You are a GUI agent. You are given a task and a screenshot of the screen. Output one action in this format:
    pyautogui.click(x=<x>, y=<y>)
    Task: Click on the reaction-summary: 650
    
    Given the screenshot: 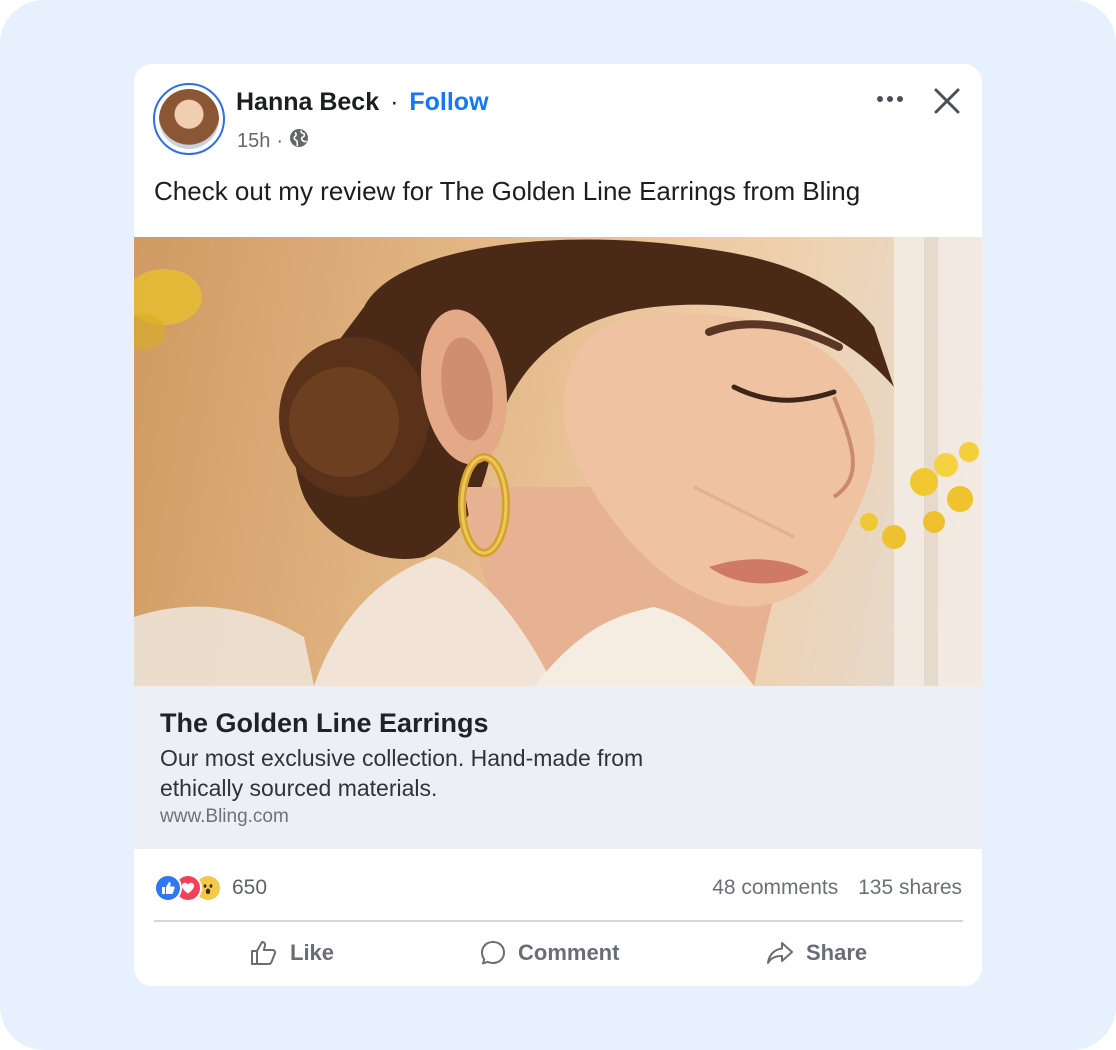 What is the action you would take?
    pyautogui.click(x=210, y=888)
    